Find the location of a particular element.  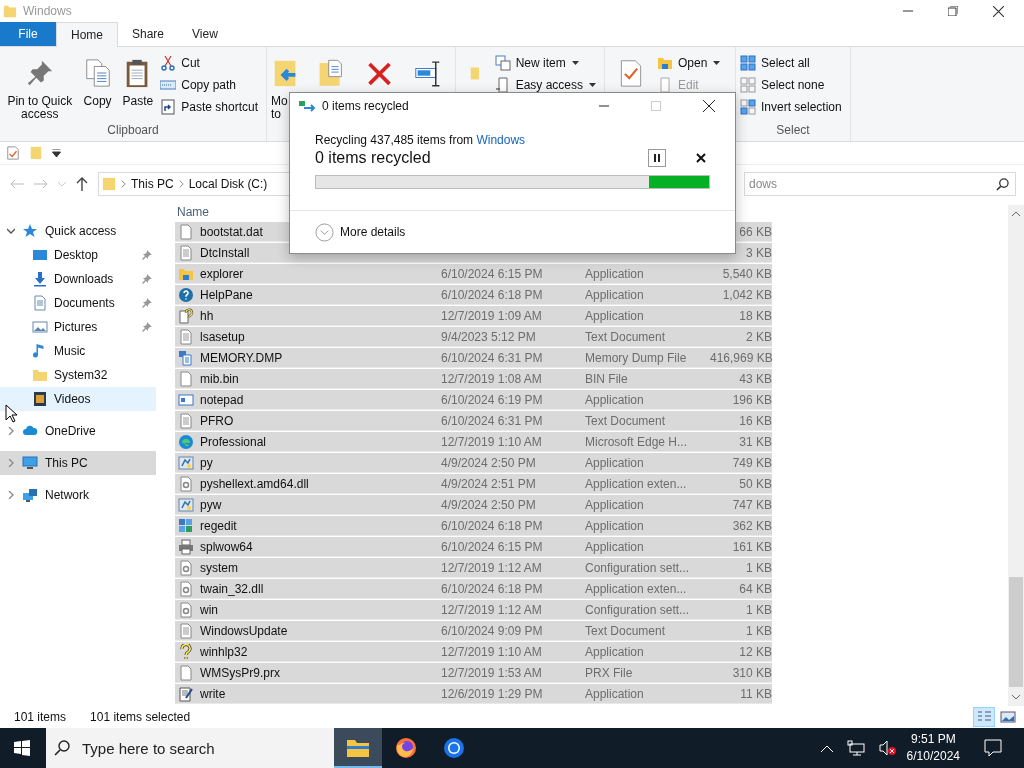

search-field: dows is located at coordinates (880, 184).